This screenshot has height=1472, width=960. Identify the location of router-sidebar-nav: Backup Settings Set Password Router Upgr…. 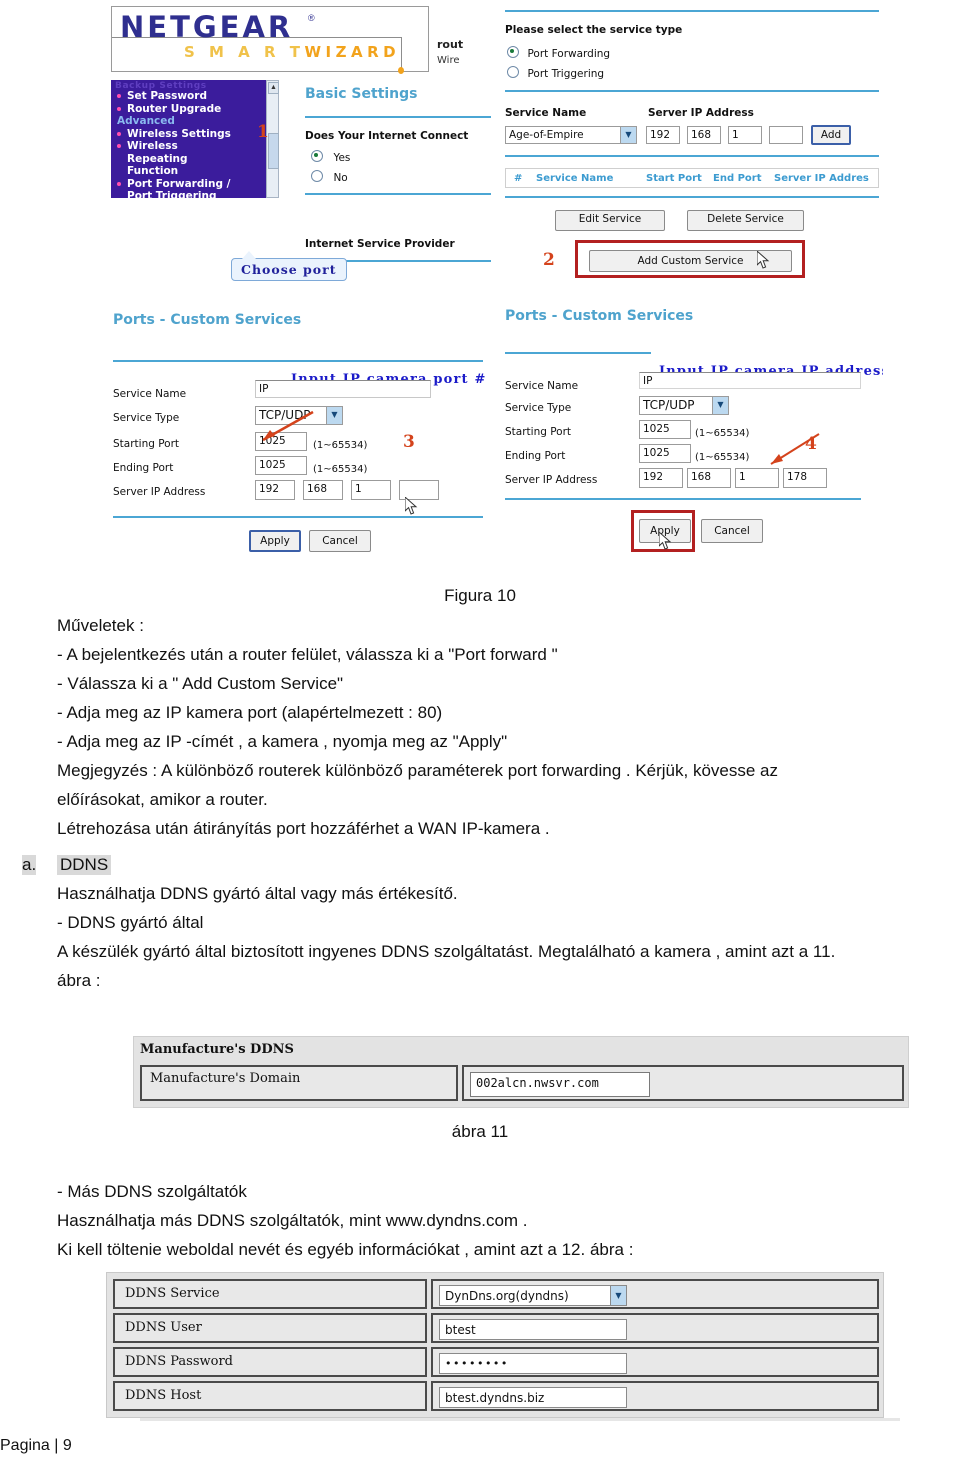
(188, 139).